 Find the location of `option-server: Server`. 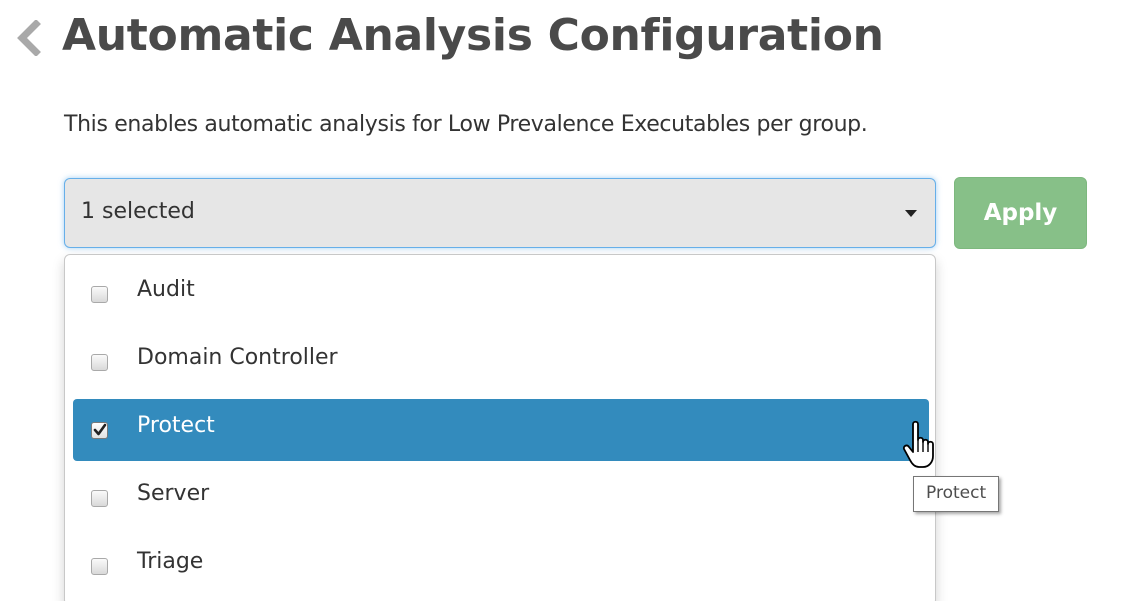

option-server: Server is located at coordinates (501, 498).